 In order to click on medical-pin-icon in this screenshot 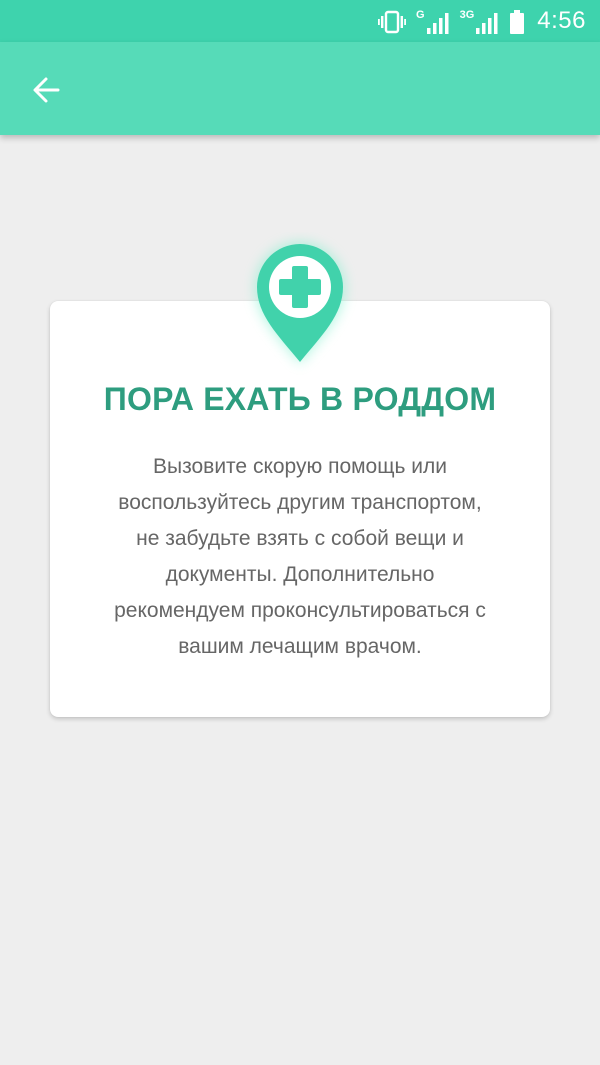, I will do `click(300, 303)`.